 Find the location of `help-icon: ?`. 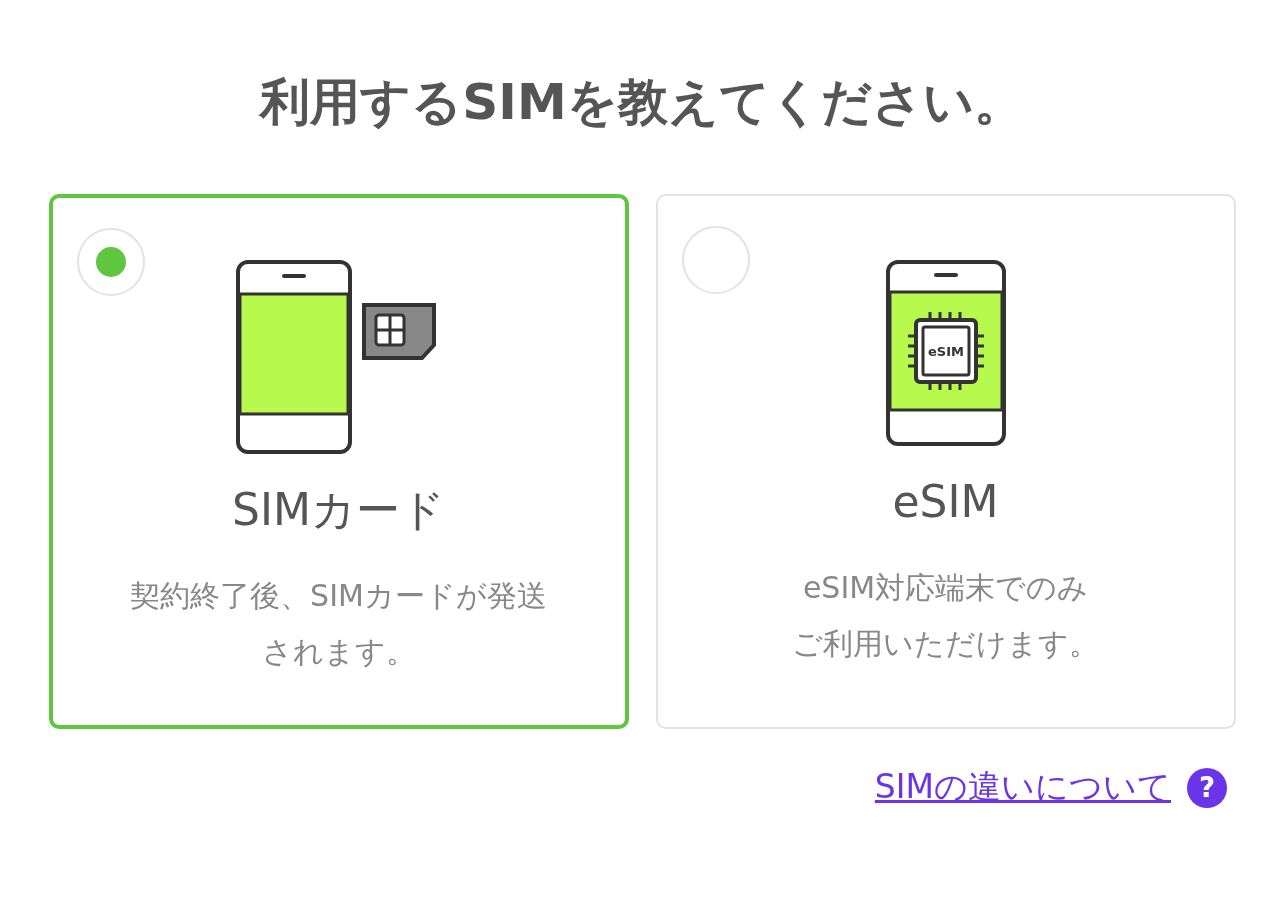

help-icon: ? is located at coordinates (1207, 787).